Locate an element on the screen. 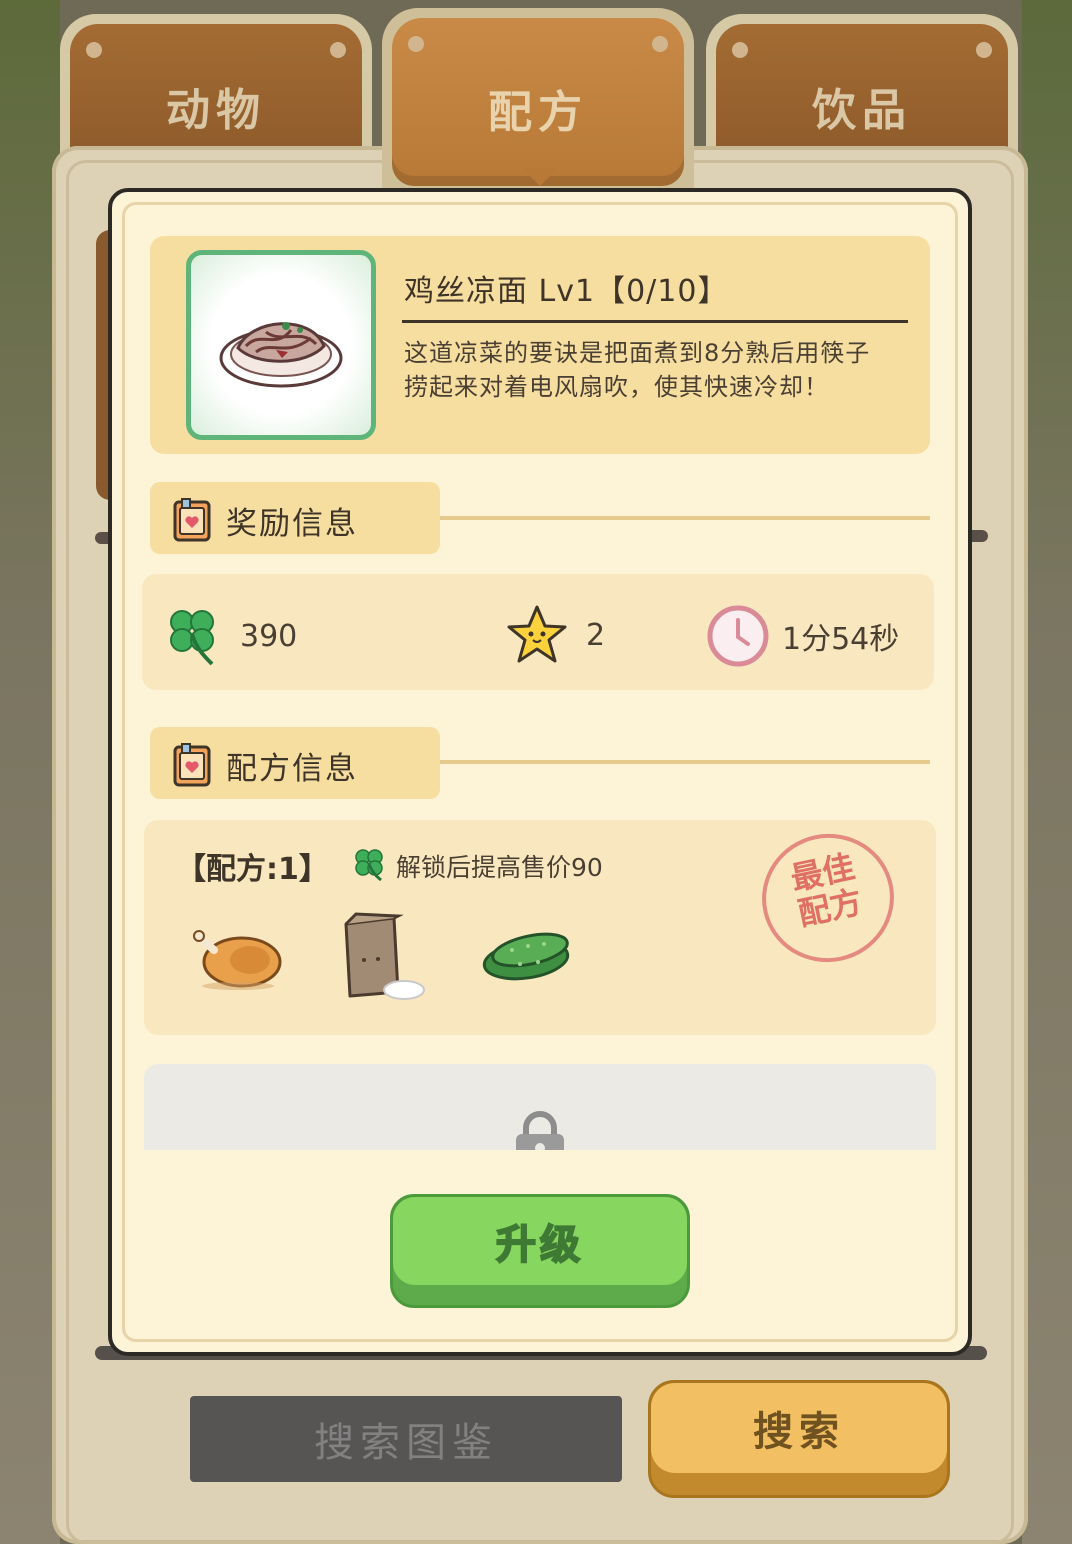 Image resolution: width=1072 pixels, height=1544 pixels. recipe-number: 【配方:1】 is located at coordinates (252, 869).